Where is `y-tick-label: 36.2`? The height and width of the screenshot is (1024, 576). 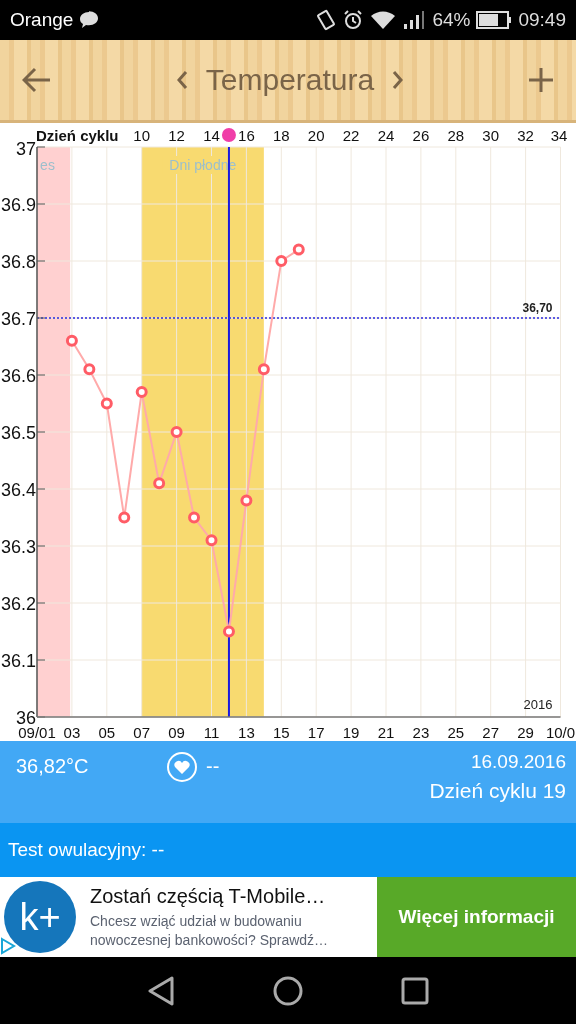
y-tick-label: 36.2 is located at coordinates (18, 604).